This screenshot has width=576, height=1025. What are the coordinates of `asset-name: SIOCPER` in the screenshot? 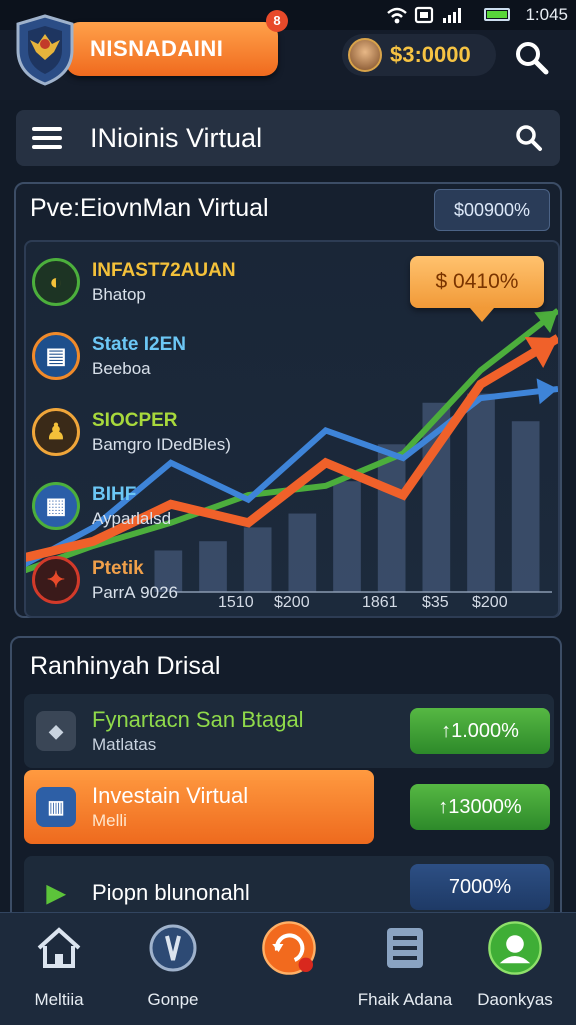 It's located at (135, 420).